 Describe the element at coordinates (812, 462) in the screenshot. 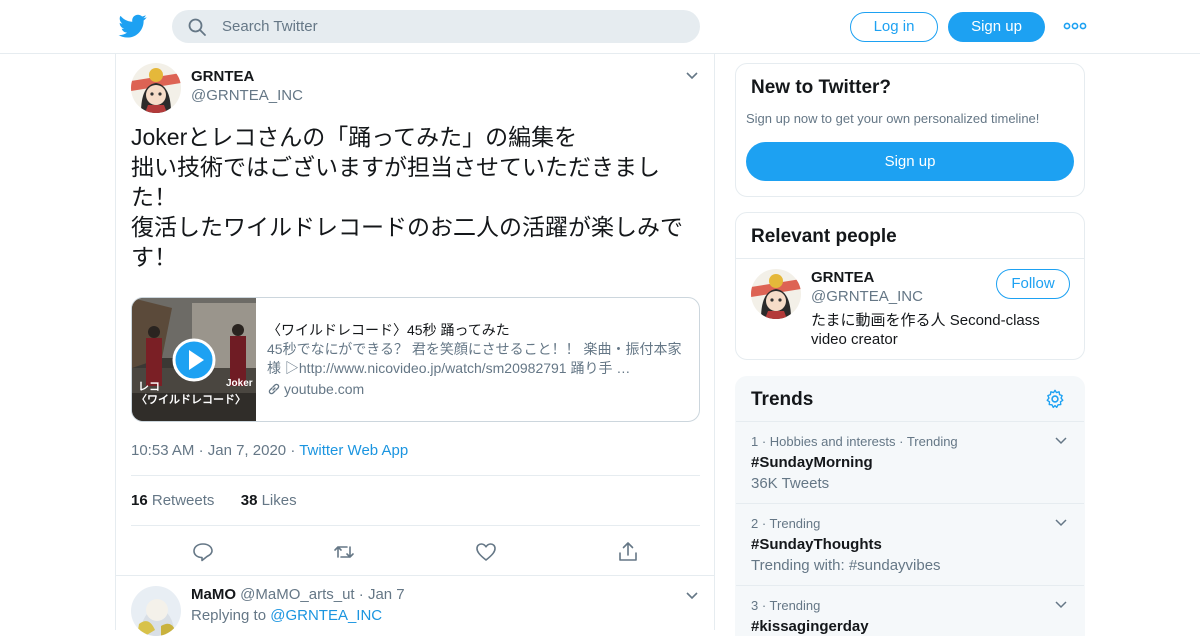

I see `trend-hashtag: #SundayMorning` at that location.